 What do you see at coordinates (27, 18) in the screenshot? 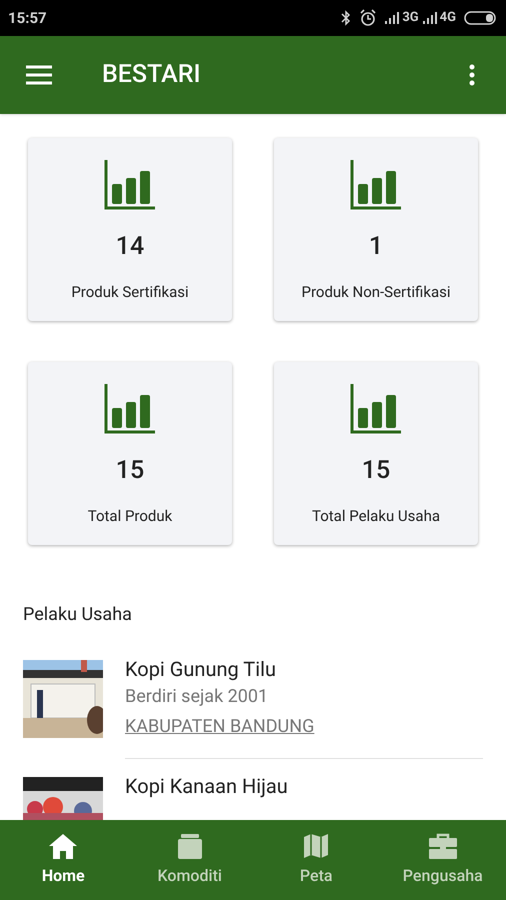
I see `clock-time: 15:57` at bounding box center [27, 18].